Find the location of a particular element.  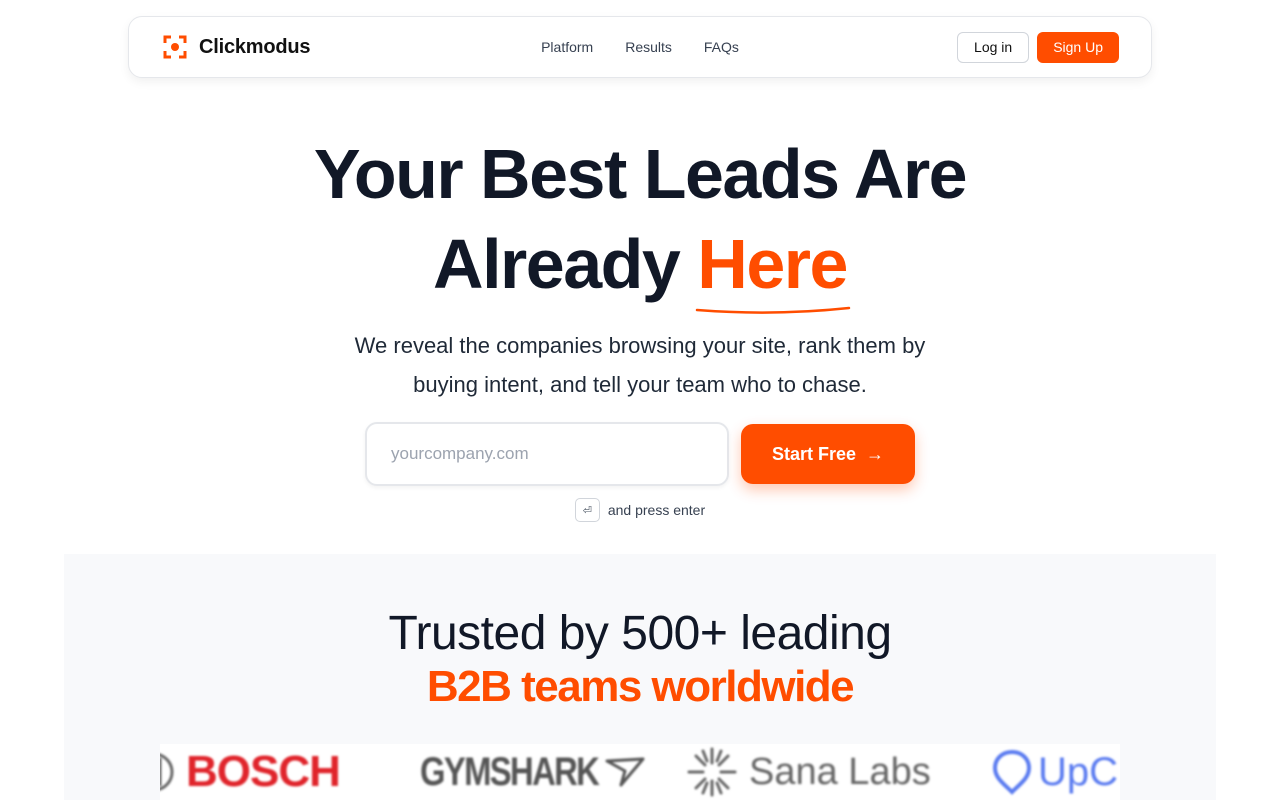

logo-gymshark: GYMSHARK is located at coordinates (532, 772).